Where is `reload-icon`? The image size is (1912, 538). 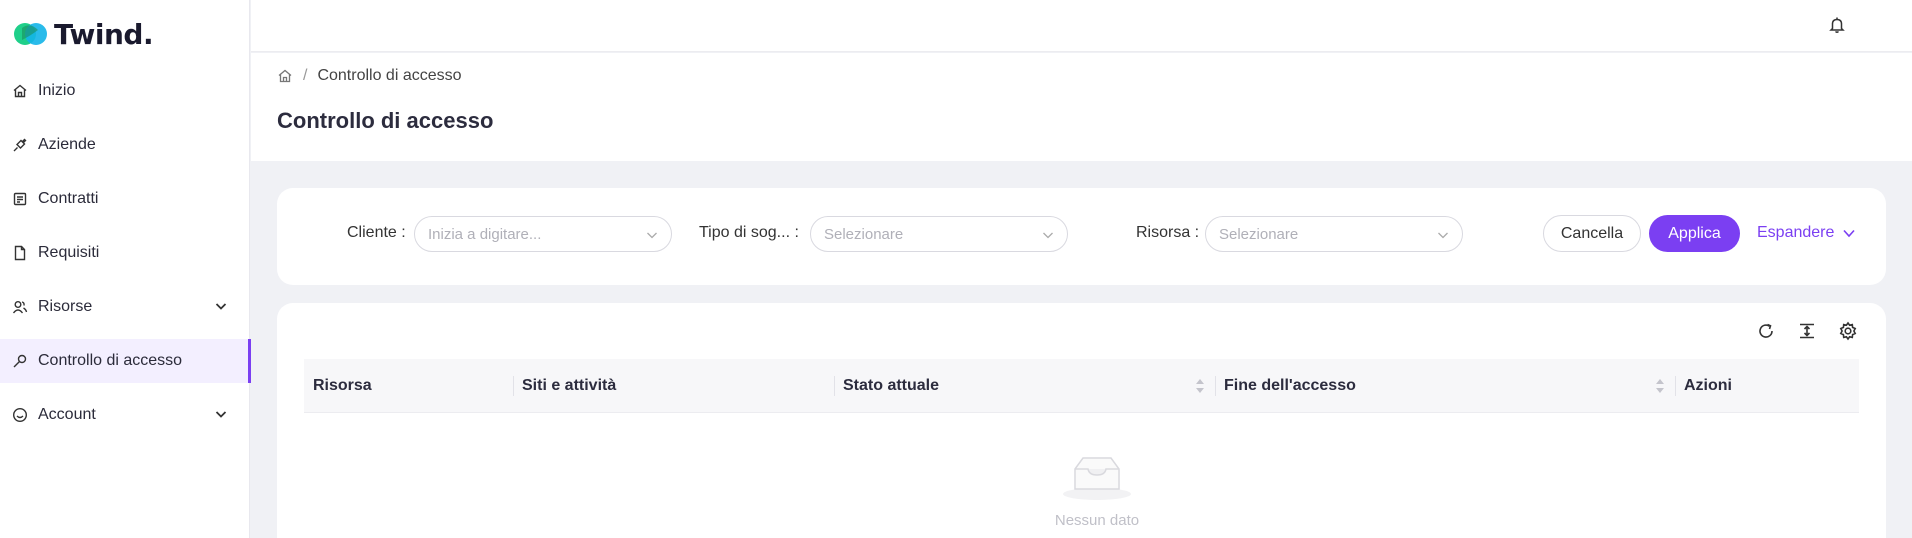 reload-icon is located at coordinates (1766, 331).